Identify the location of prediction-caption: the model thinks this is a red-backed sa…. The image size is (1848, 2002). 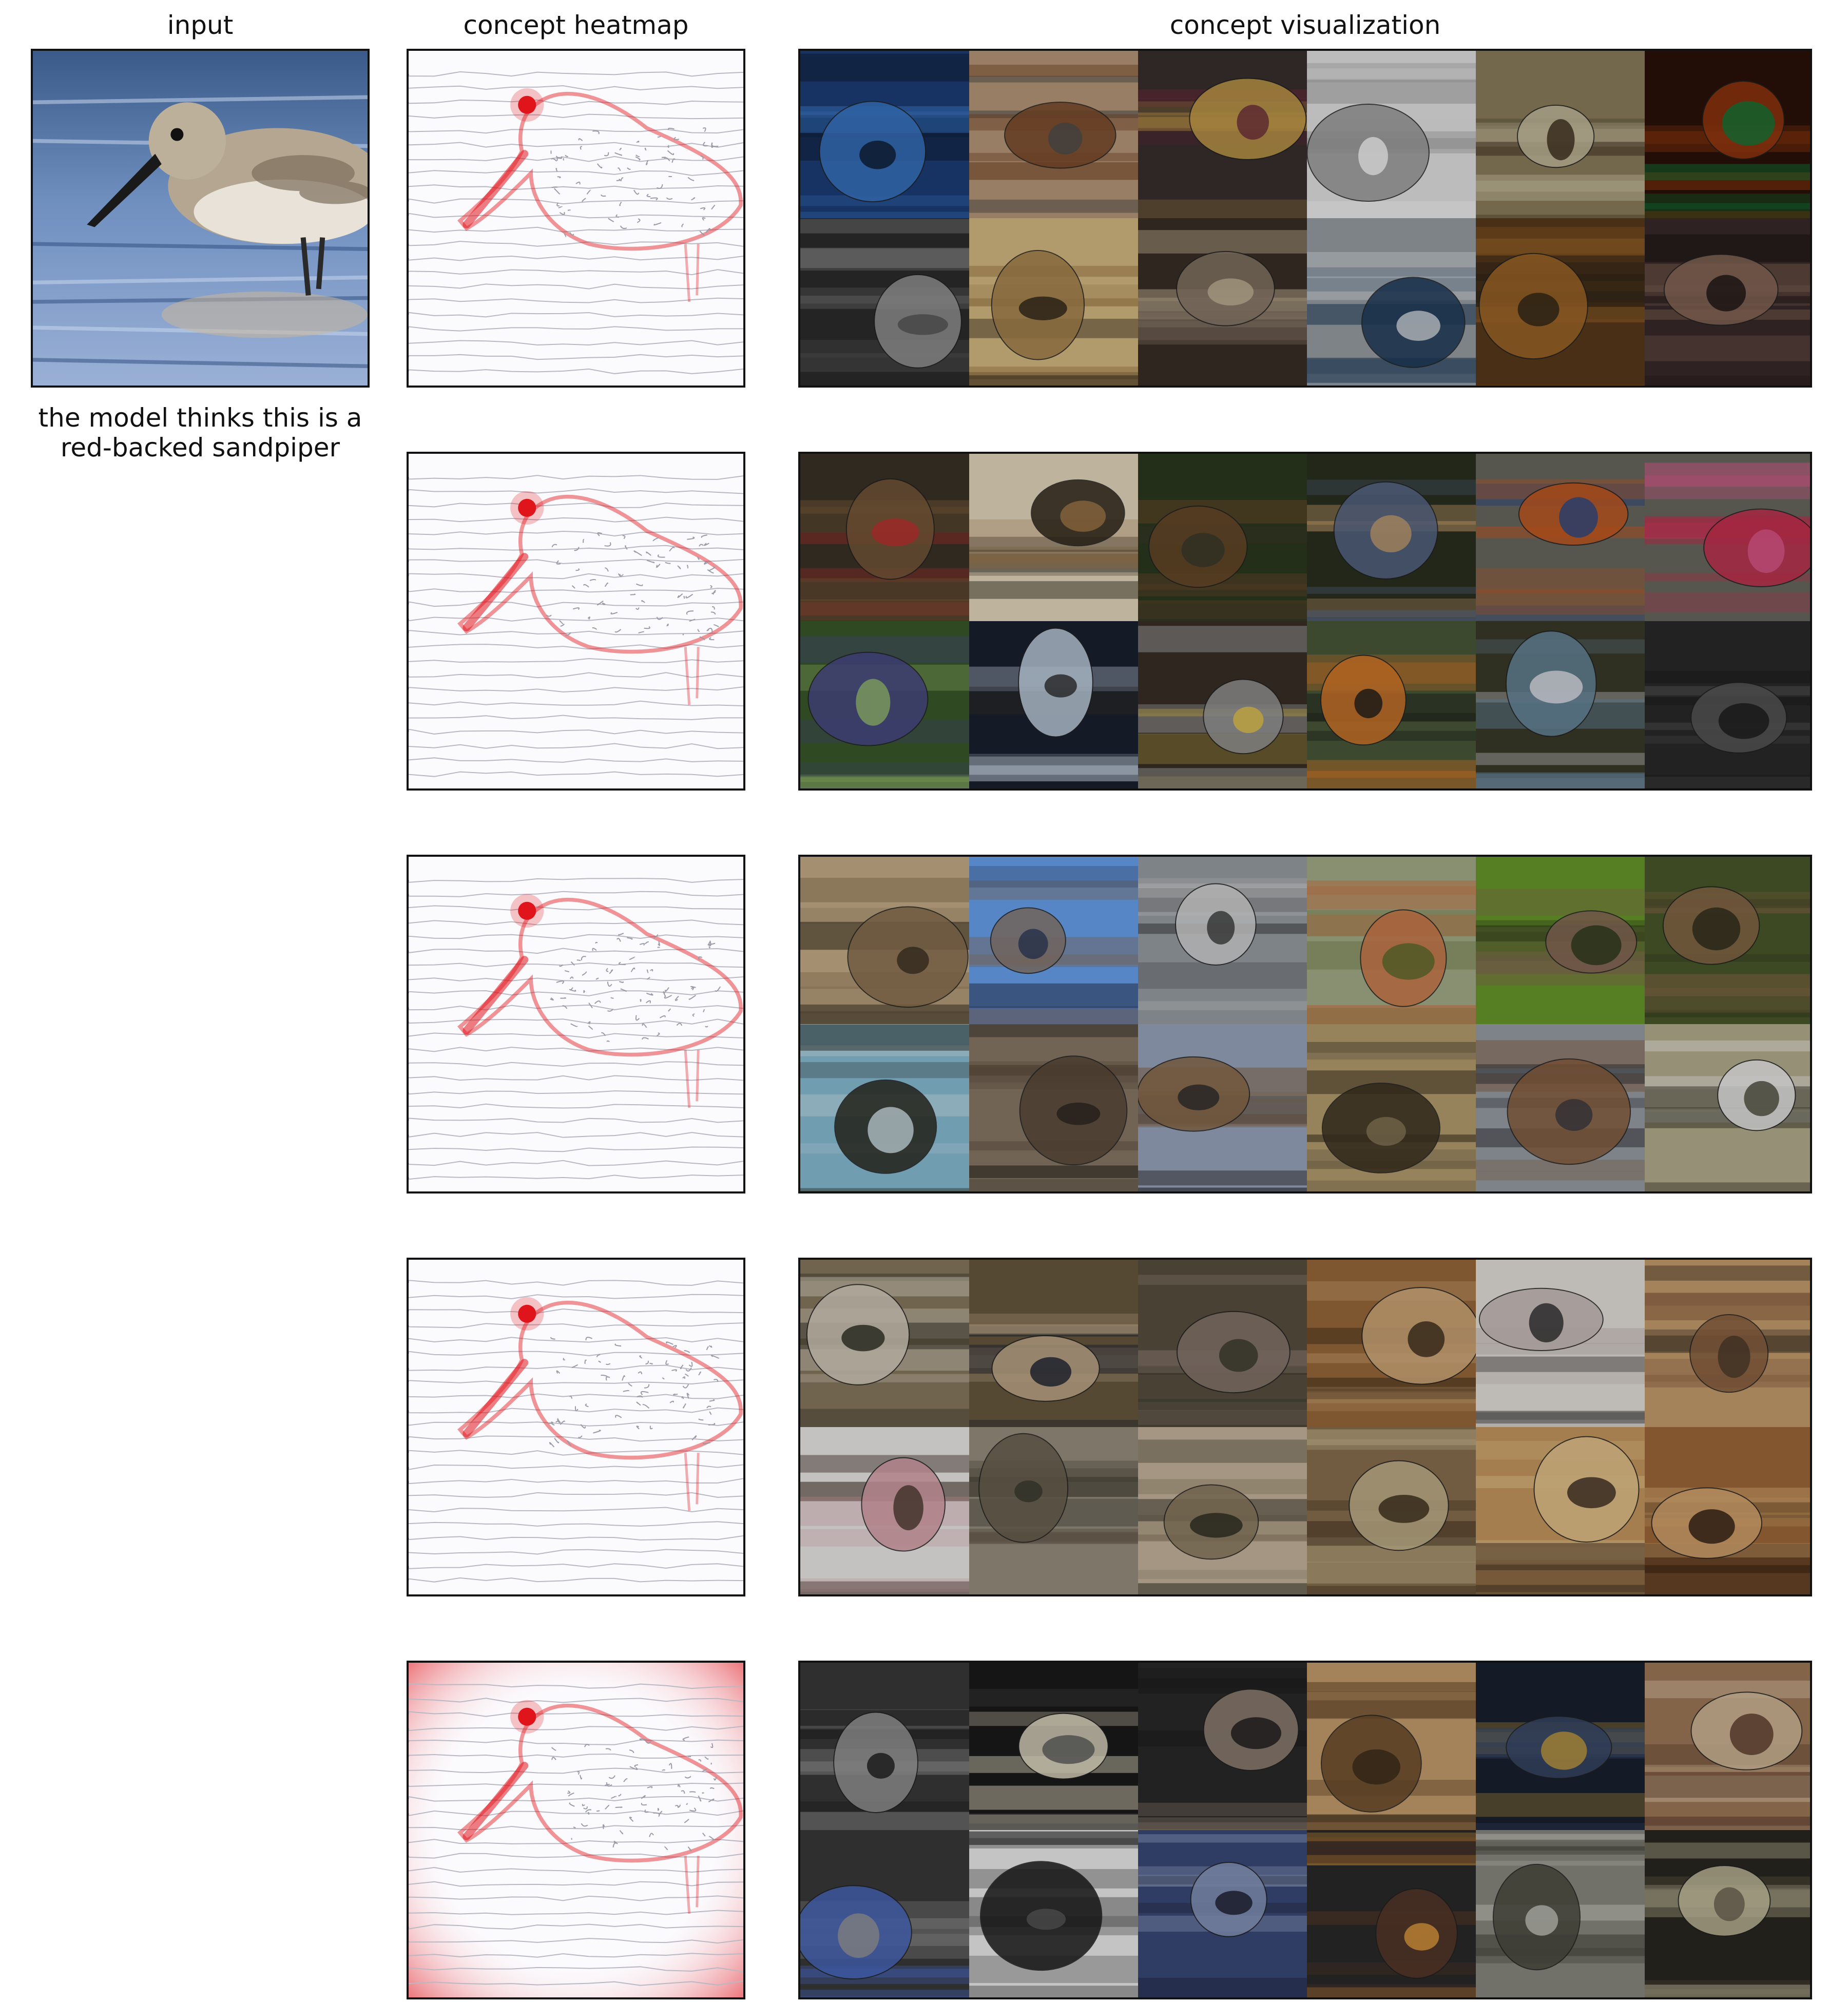
(200, 433).